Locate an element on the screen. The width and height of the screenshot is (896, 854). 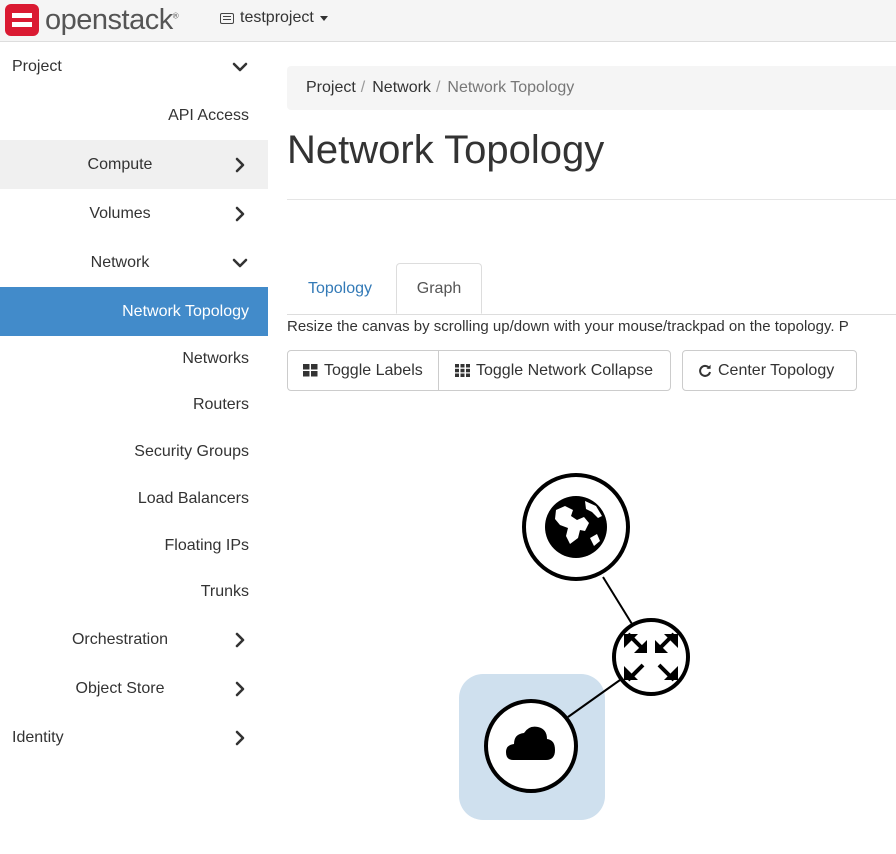
router-icon is located at coordinates (651, 657).